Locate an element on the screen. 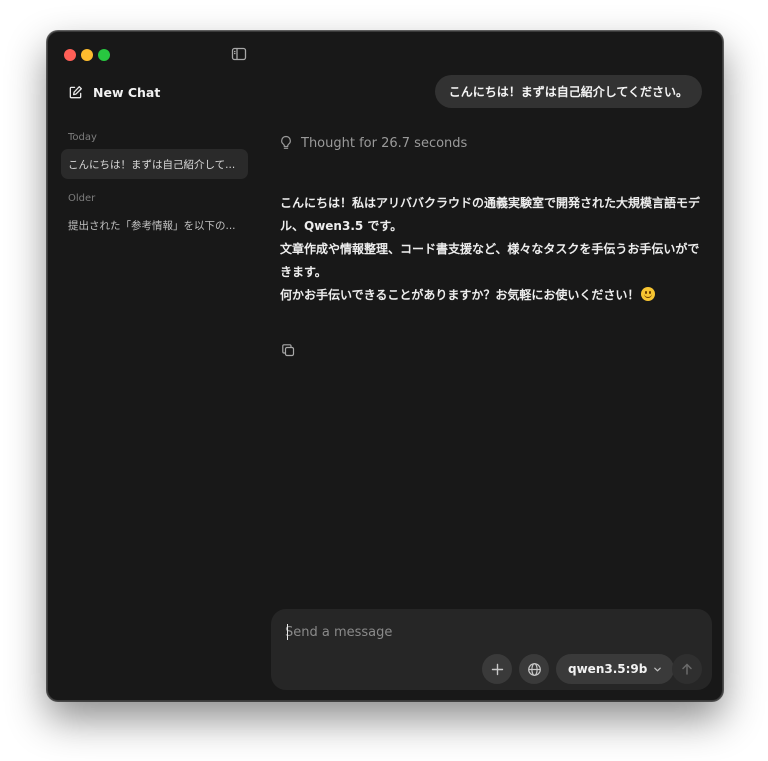 This screenshot has width=768, height=761. web-search-button is located at coordinates (534, 669).